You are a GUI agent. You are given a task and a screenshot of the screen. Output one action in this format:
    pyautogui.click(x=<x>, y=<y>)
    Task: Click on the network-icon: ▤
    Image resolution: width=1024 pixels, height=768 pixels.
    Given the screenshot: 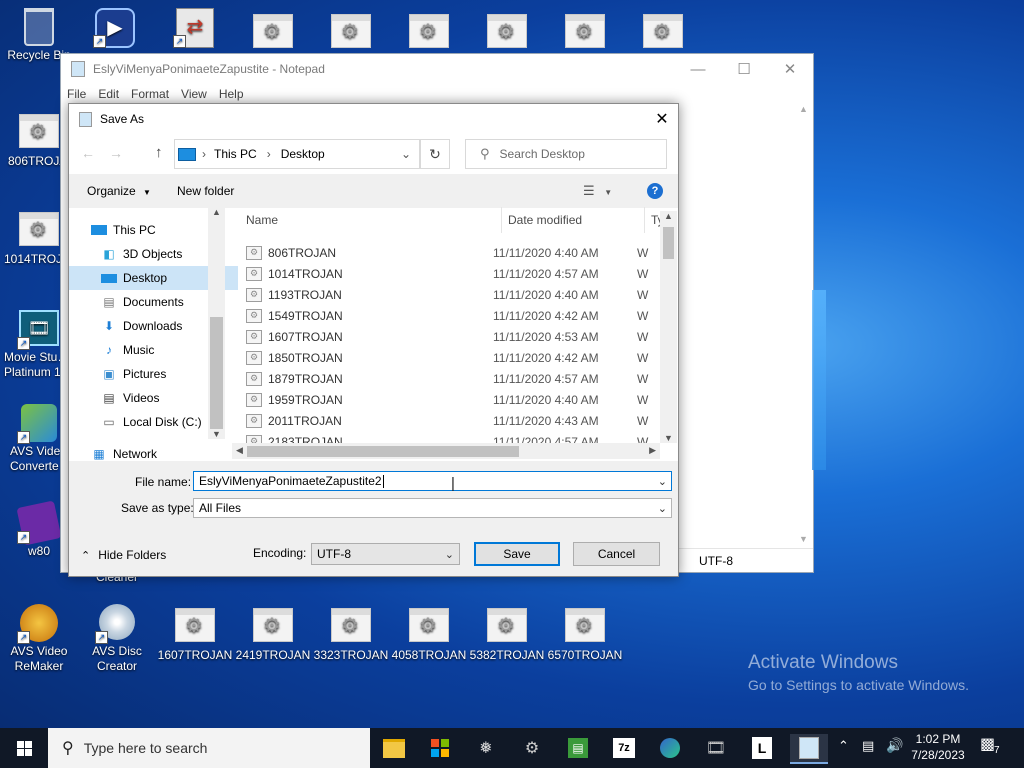 What is the action you would take?
    pyautogui.click(x=868, y=746)
    